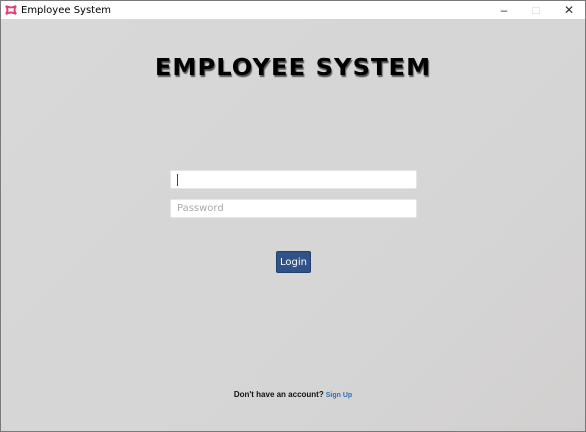  I want to click on maximize-button: □, so click(536, 10).